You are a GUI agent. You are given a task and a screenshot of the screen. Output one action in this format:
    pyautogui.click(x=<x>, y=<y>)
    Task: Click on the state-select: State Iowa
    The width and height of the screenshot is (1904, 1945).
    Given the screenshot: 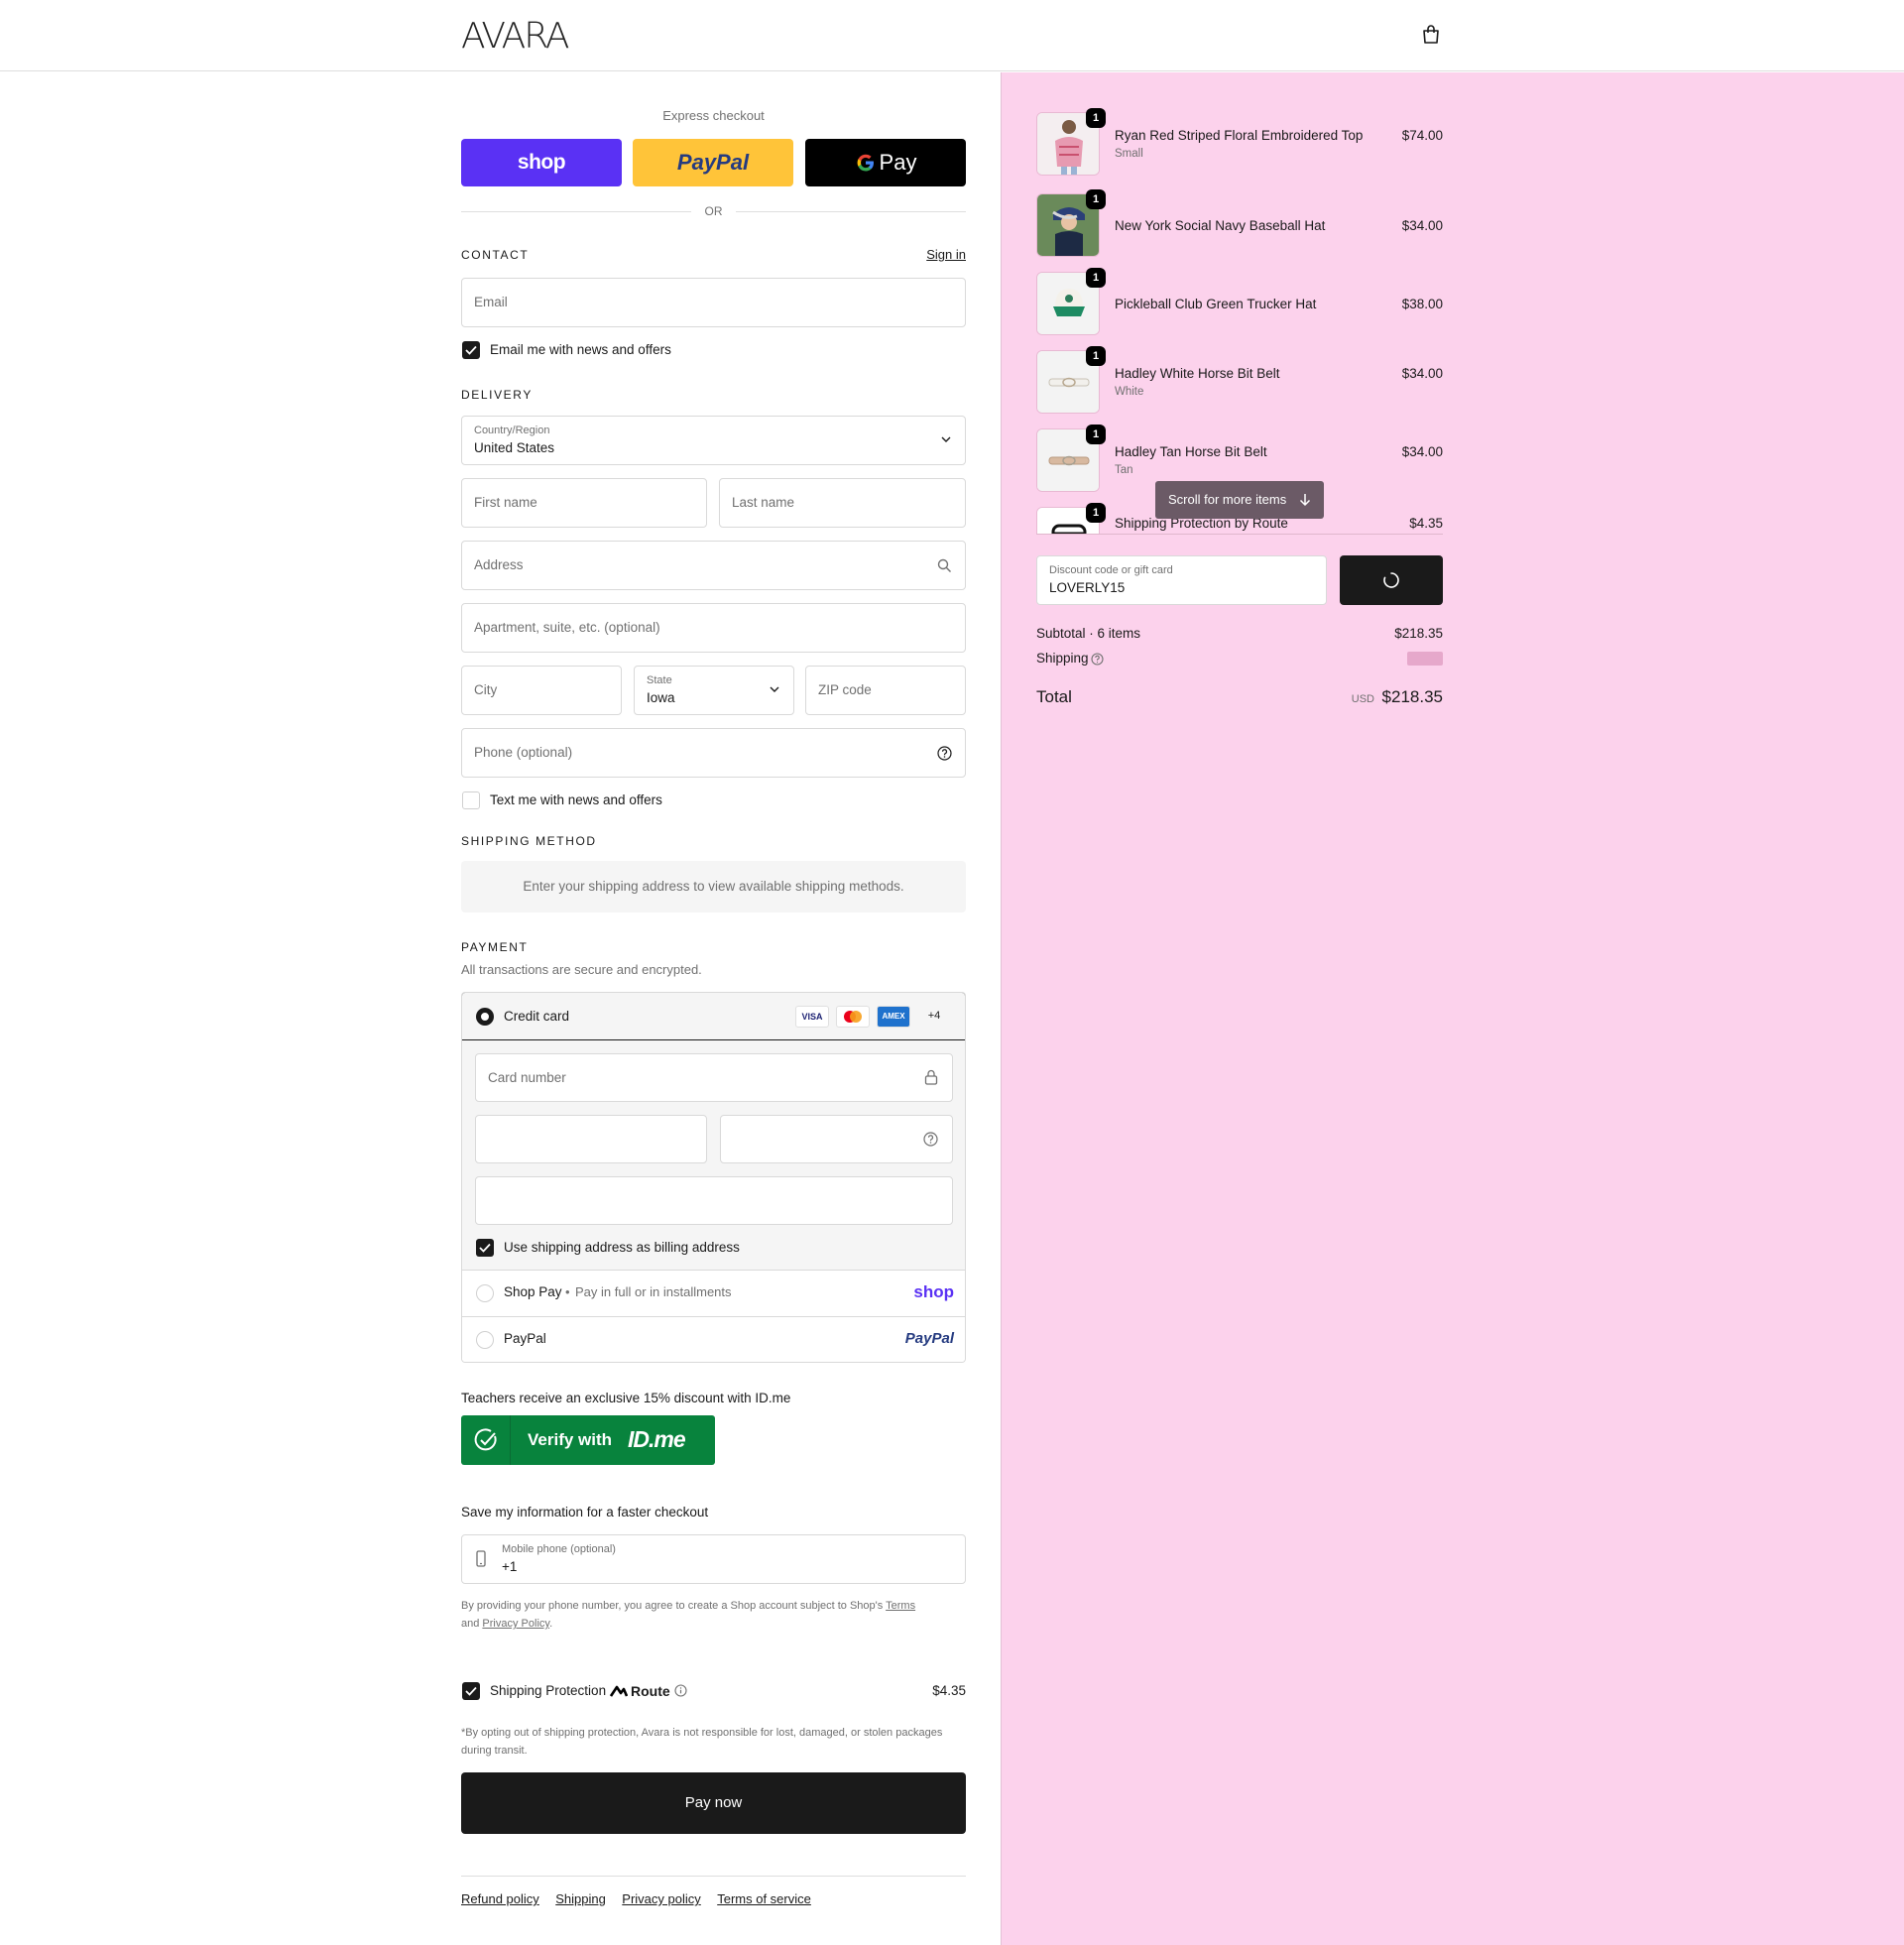 What is the action you would take?
    pyautogui.click(x=714, y=690)
    